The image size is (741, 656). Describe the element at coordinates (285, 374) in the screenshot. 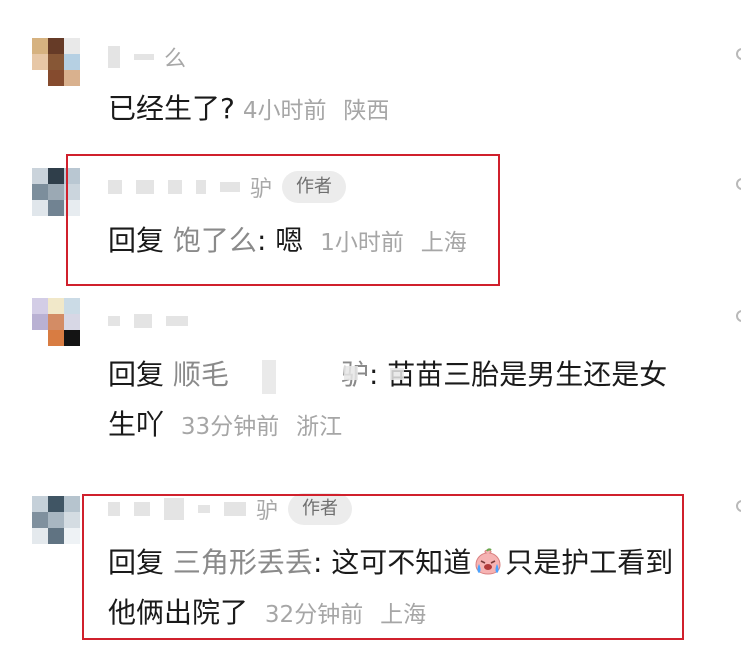

I see `reply-target-blurred` at that location.